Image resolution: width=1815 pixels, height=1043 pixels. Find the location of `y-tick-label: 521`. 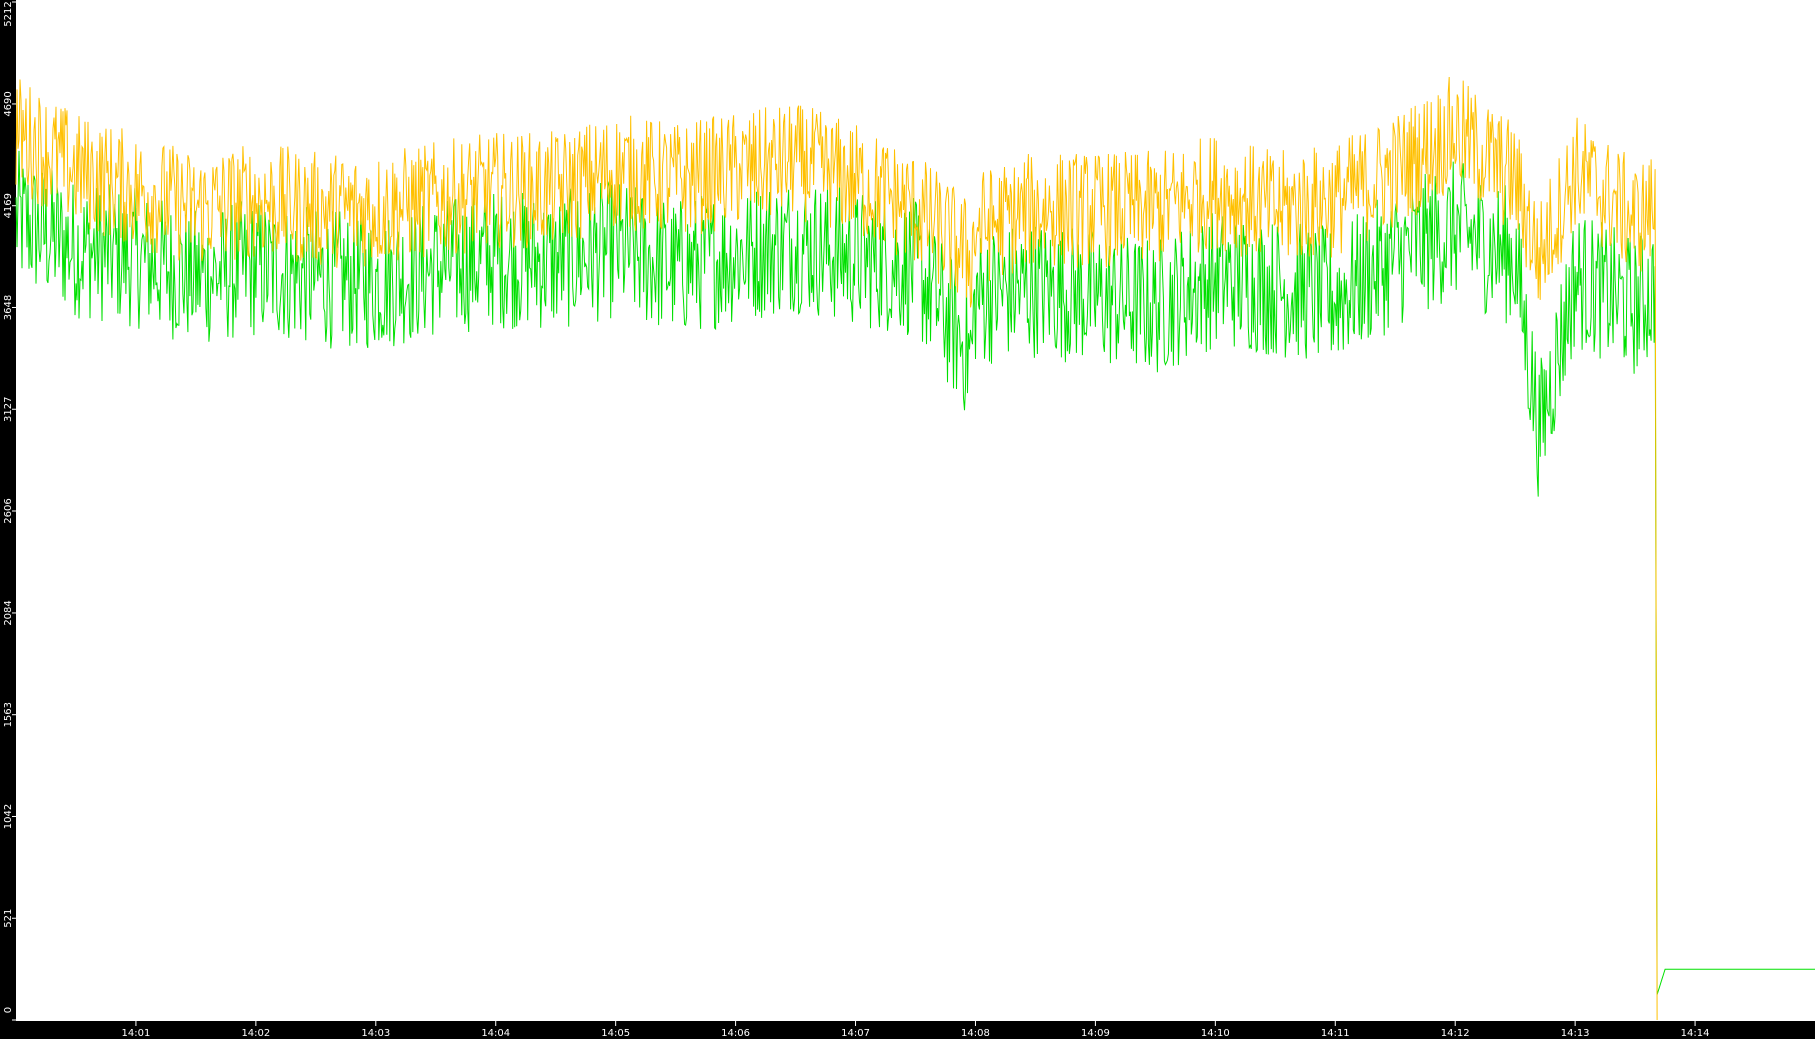

y-tick-label: 521 is located at coordinates (8, 918).